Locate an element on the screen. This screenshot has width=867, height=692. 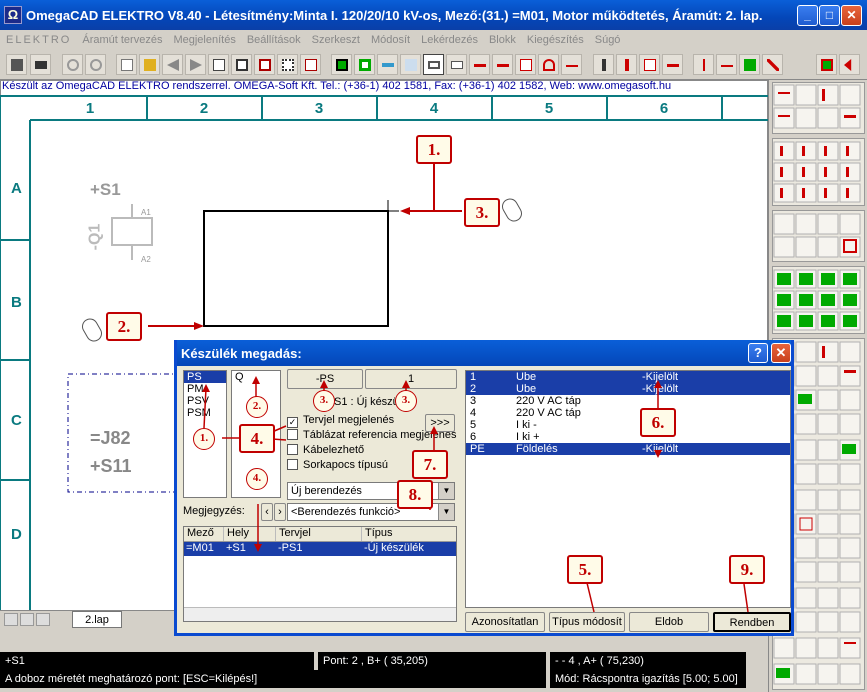
small-callout-2: 2. is located at coordinates (257, 407).